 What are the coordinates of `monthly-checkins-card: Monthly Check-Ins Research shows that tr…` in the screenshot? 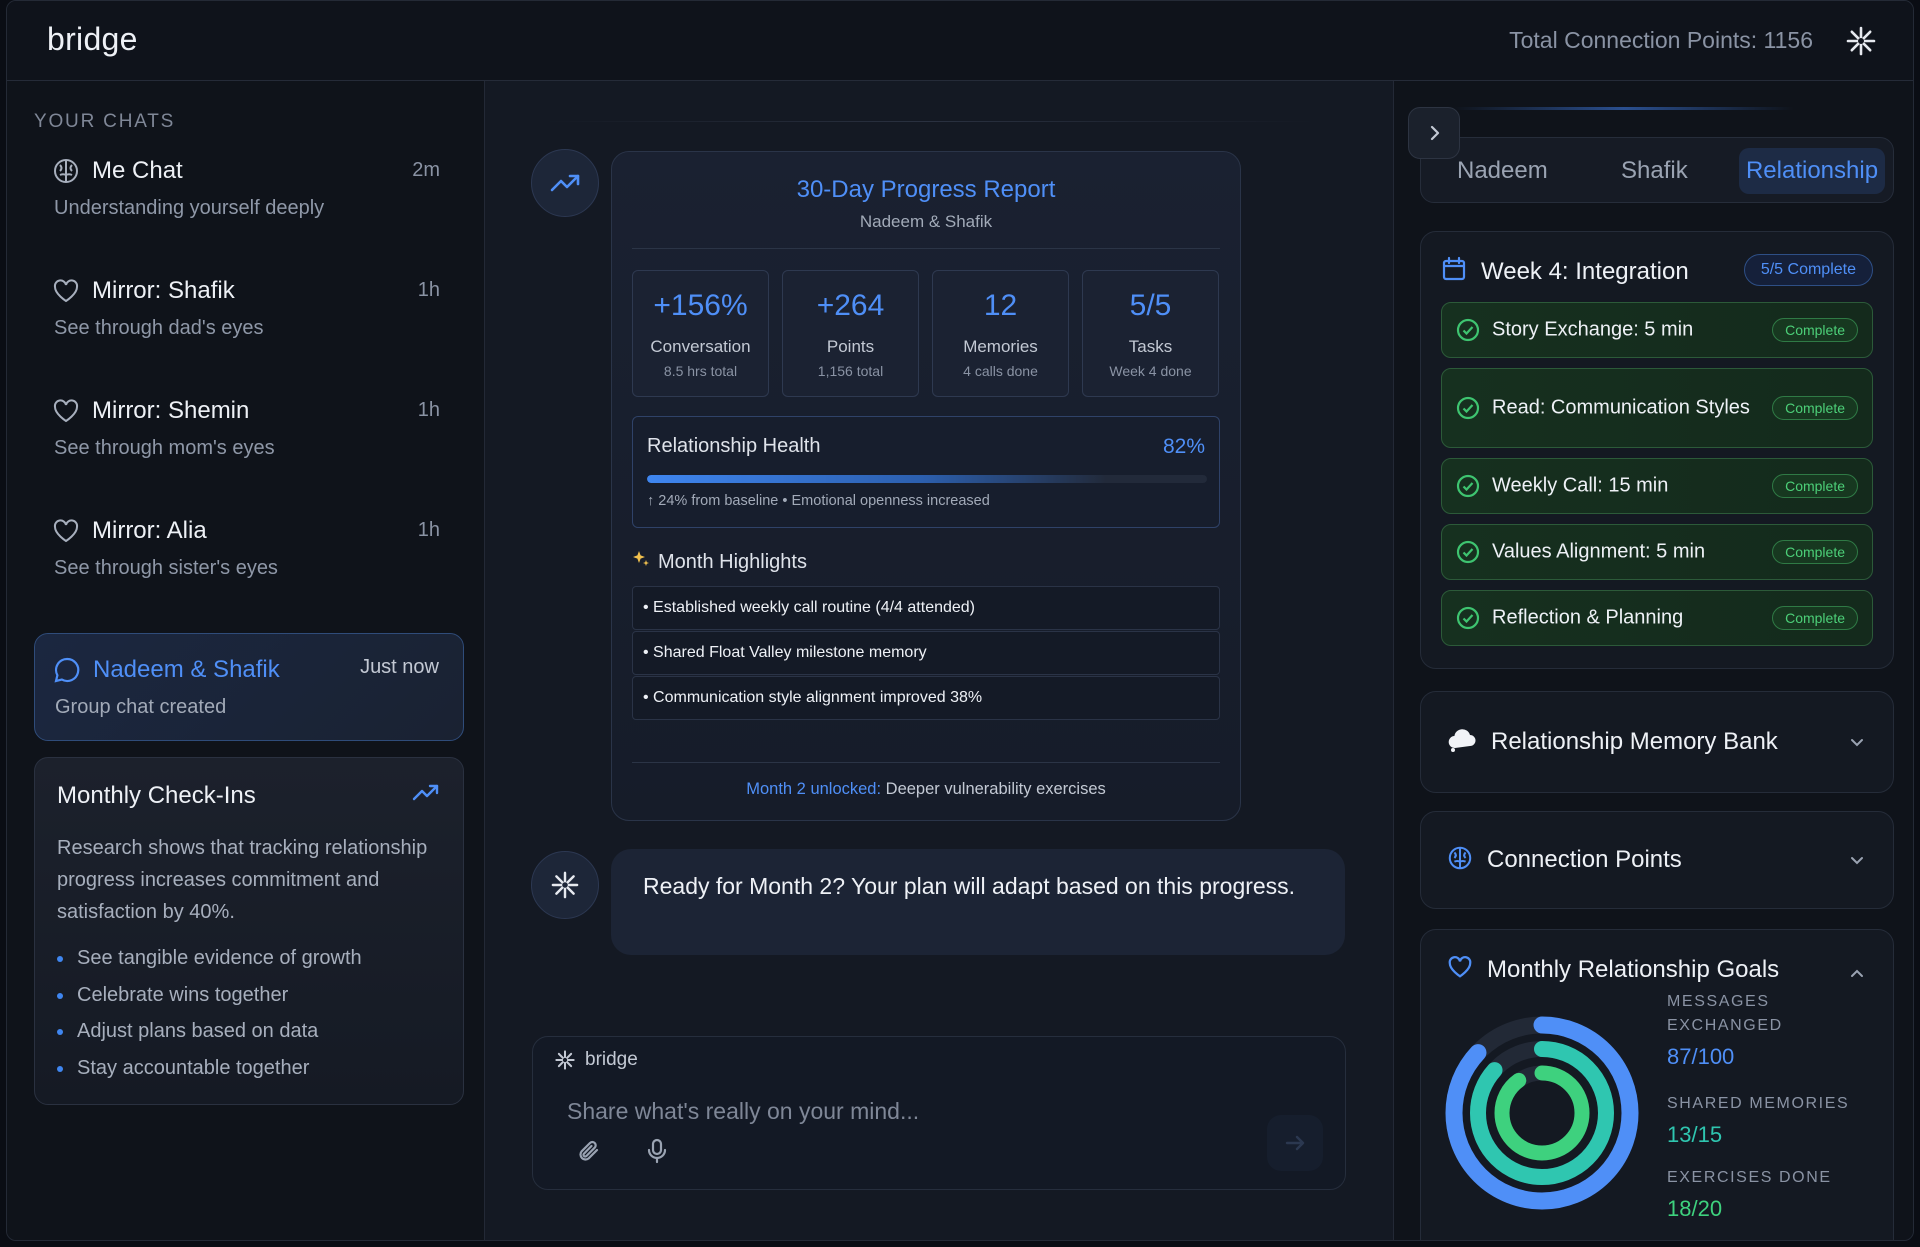 It's located at (249, 931).